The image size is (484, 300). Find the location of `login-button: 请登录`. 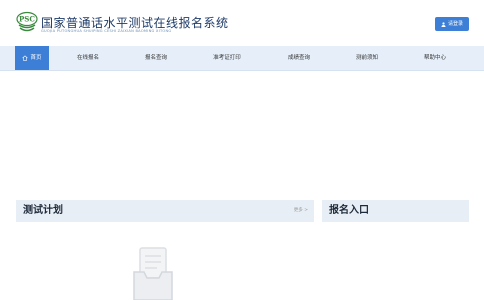

login-button: 请登录 is located at coordinates (452, 24).